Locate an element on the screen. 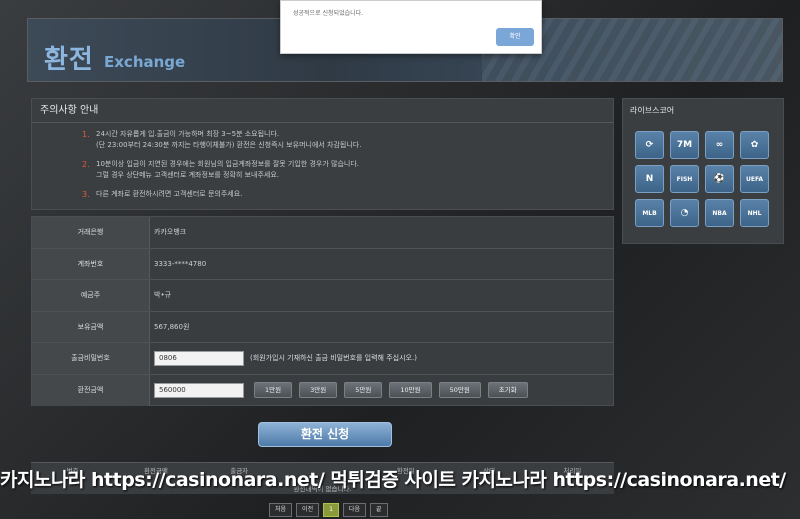 Image resolution: width=800 pixels, height=519 pixels. reset-button: 초기화 is located at coordinates (507, 390).